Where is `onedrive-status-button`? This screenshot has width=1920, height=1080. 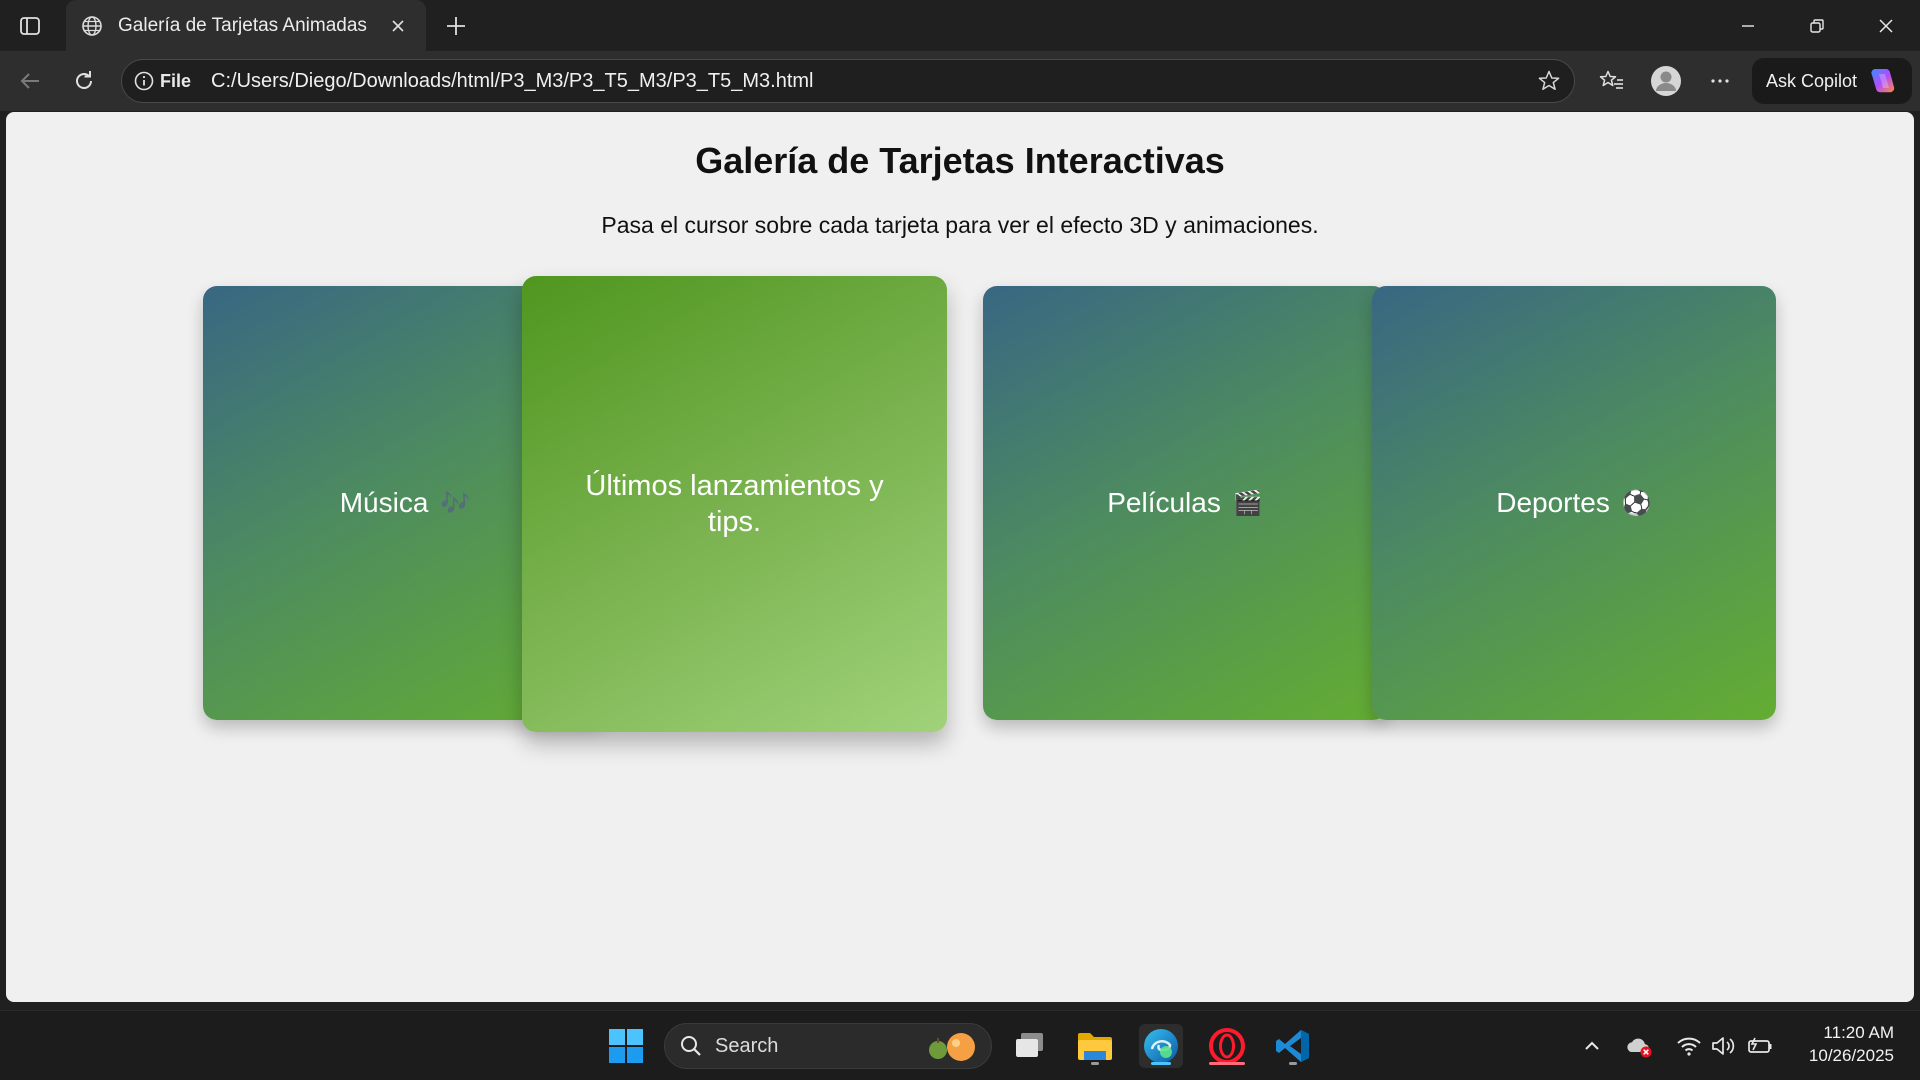 onedrive-status-button is located at coordinates (1640, 1046).